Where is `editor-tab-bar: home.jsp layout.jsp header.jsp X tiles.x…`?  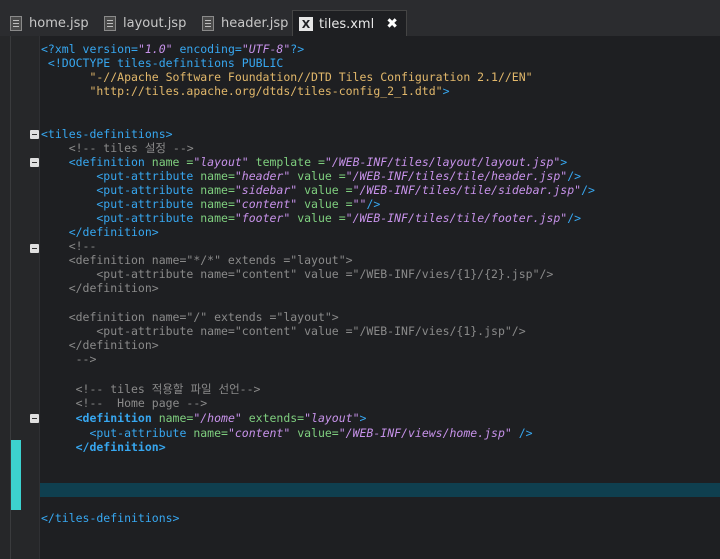 editor-tab-bar: home.jsp layout.jsp header.jsp X tiles.x… is located at coordinates (360, 18).